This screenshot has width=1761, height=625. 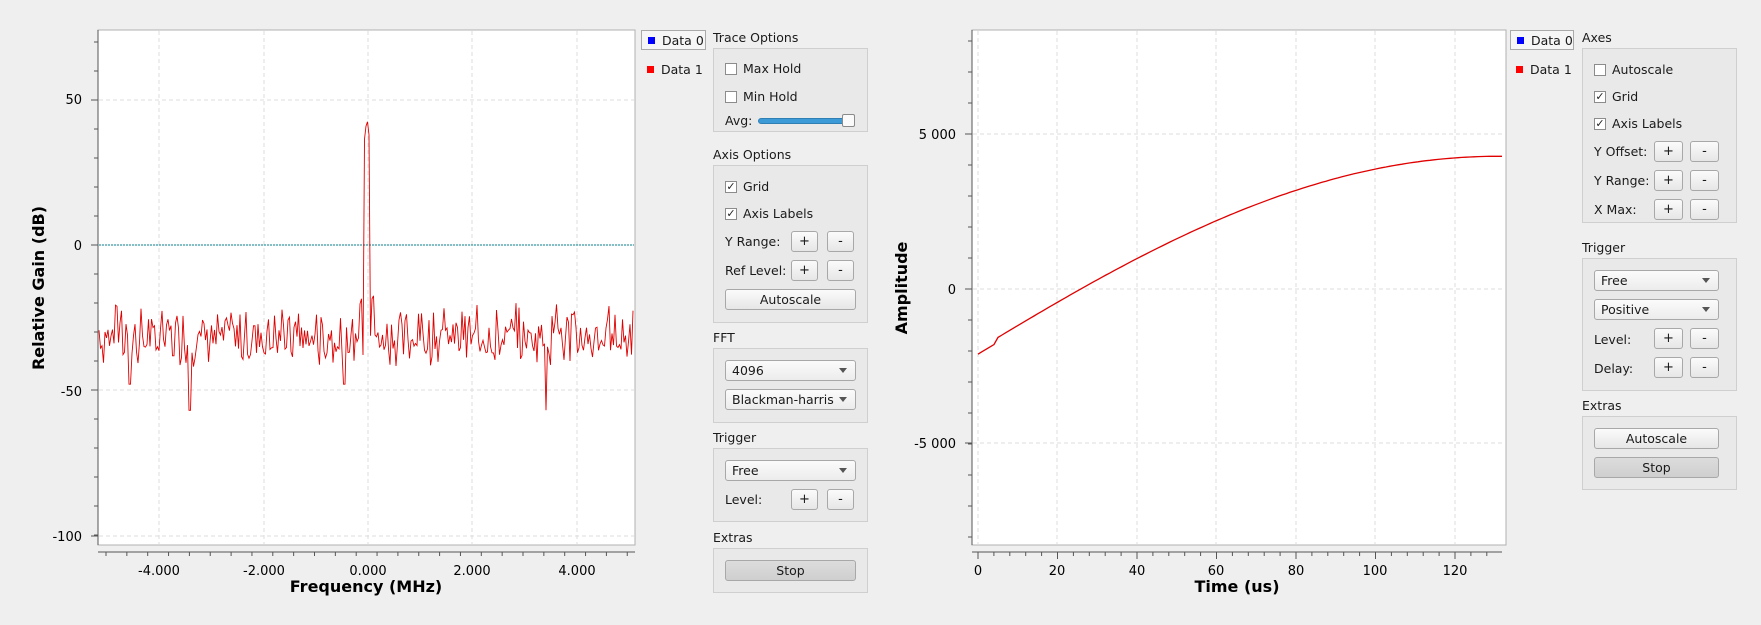 I want to click on checkbox-label: Autoscale, so click(x=1643, y=69).